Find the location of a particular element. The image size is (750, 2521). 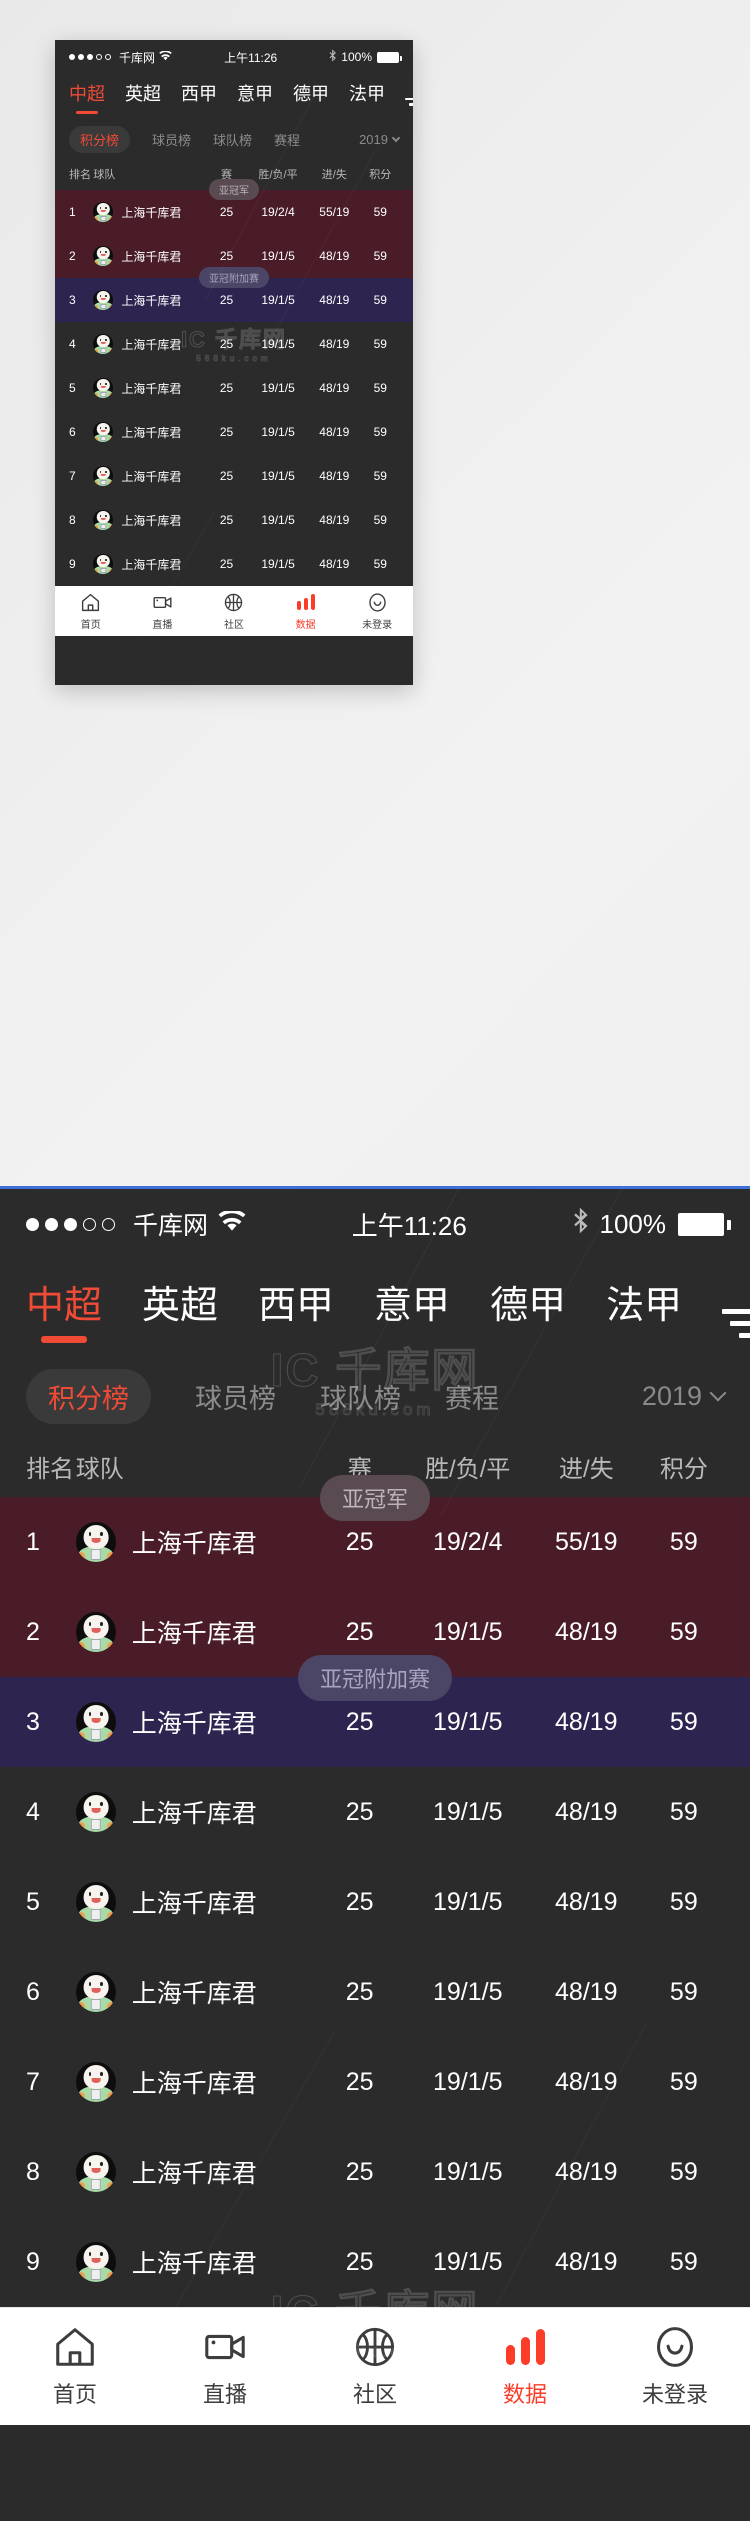

league-tab-label: 中超 is located at coordinates (87, 94).